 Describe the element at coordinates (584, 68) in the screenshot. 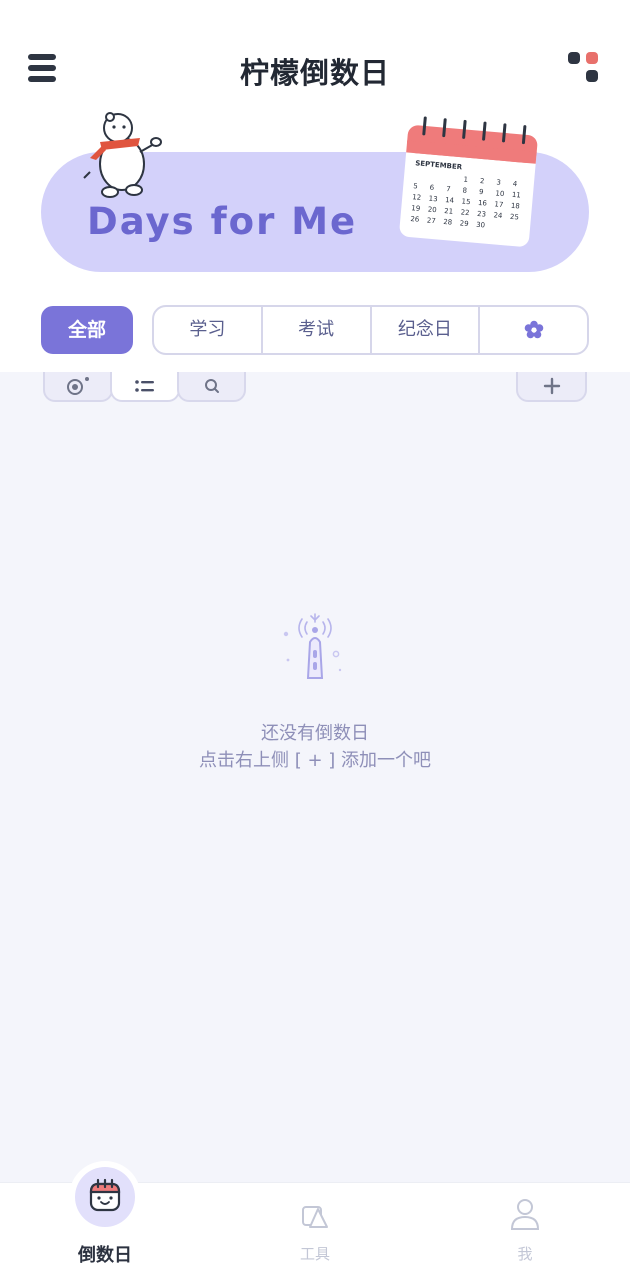

I see `dots-grid-icon` at that location.